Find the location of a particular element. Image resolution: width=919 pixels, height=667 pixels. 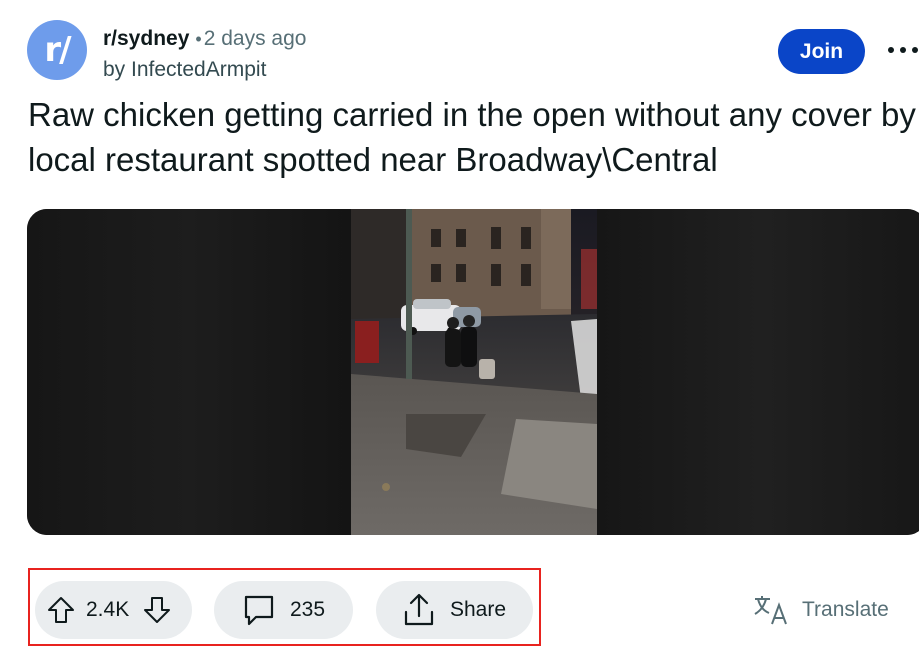

share-button: Share is located at coordinates (454, 610).